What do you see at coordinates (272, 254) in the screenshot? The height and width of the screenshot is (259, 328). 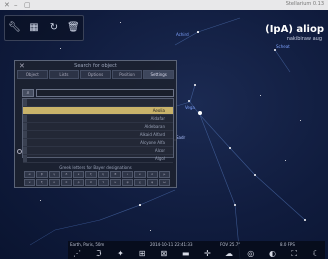 I see `planets-labels-icon: ◐` at bounding box center [272, 254].